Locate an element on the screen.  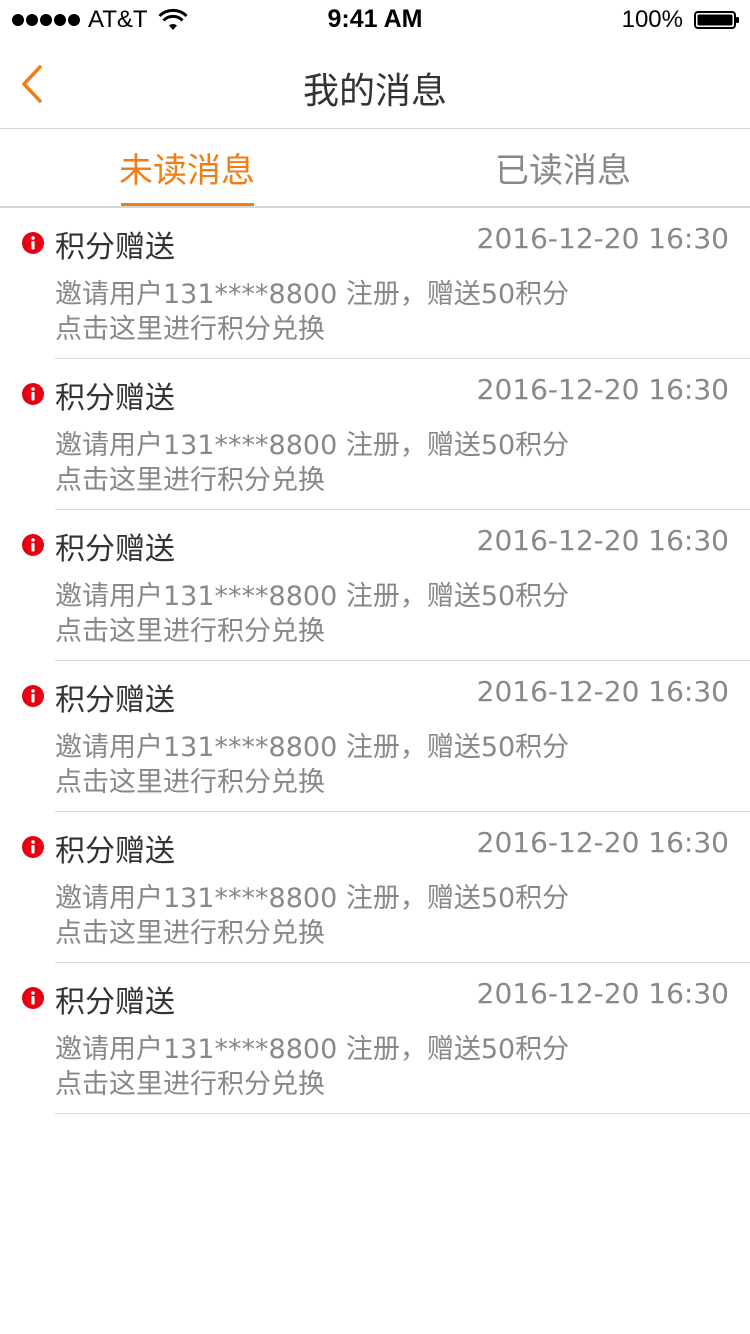
tab-unread-label: 未读消息 is located at coordinates (187, 171).